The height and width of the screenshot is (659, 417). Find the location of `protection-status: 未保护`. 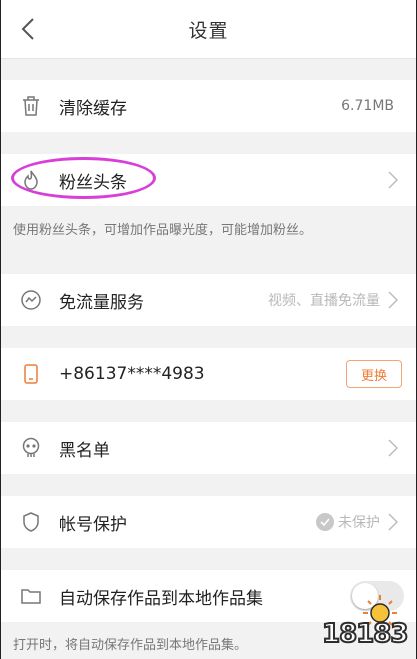

protection-status: 未保护 is located at coordinates (348, 522).